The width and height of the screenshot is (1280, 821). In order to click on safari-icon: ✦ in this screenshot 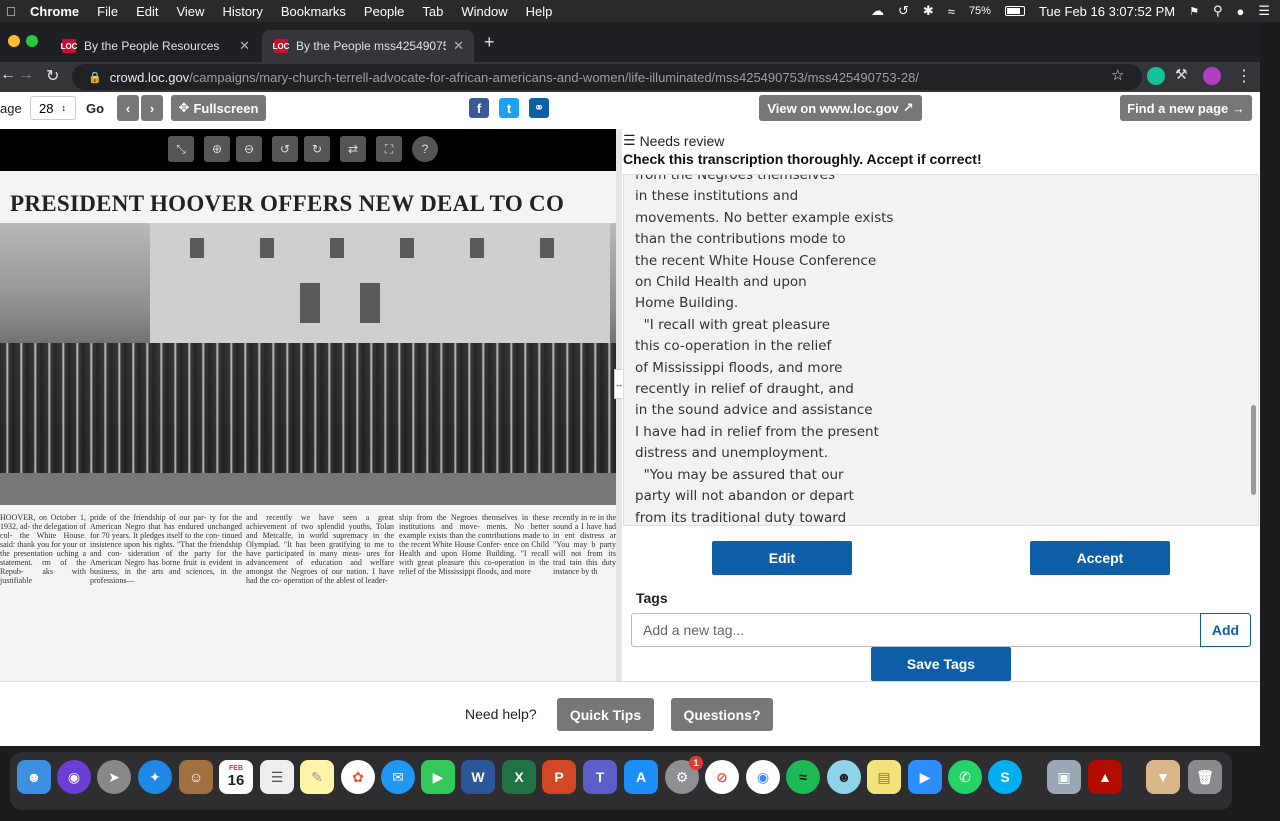, I will do `click(155, 777)`.